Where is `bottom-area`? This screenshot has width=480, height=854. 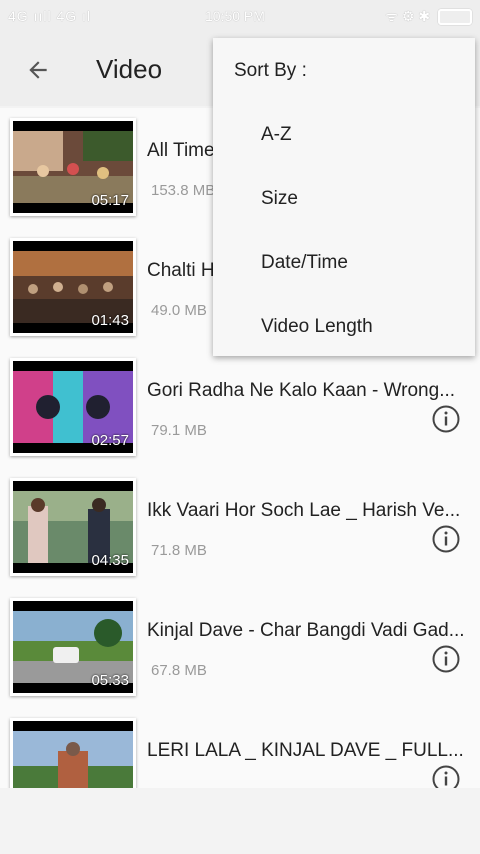 bottom-area is located at coordinates (240, 821).